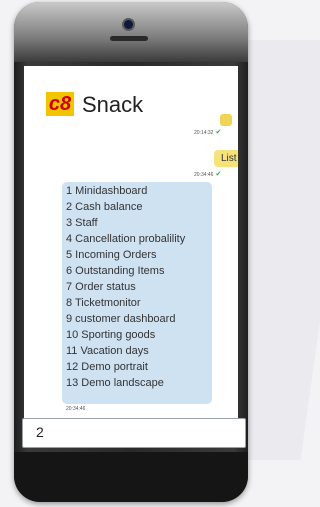 This screenshot has width=320, height=507. Describe the element at coordinates (115, 383) in the screenshot. I see `menu-list-item: 13 Demo landscape` at that location.